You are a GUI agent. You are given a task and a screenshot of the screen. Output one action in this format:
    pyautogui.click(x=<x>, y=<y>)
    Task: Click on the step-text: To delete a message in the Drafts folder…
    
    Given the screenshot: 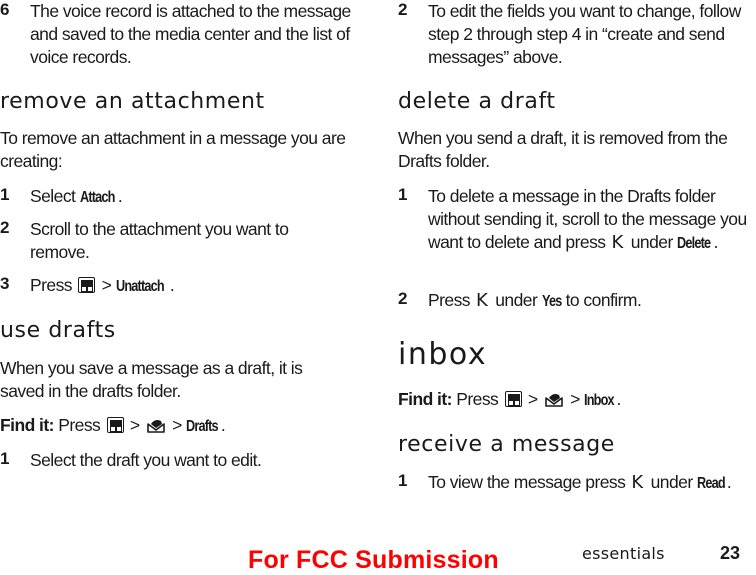 What is the action you would take?
    pyautogui.click(x=587, y=219)
    